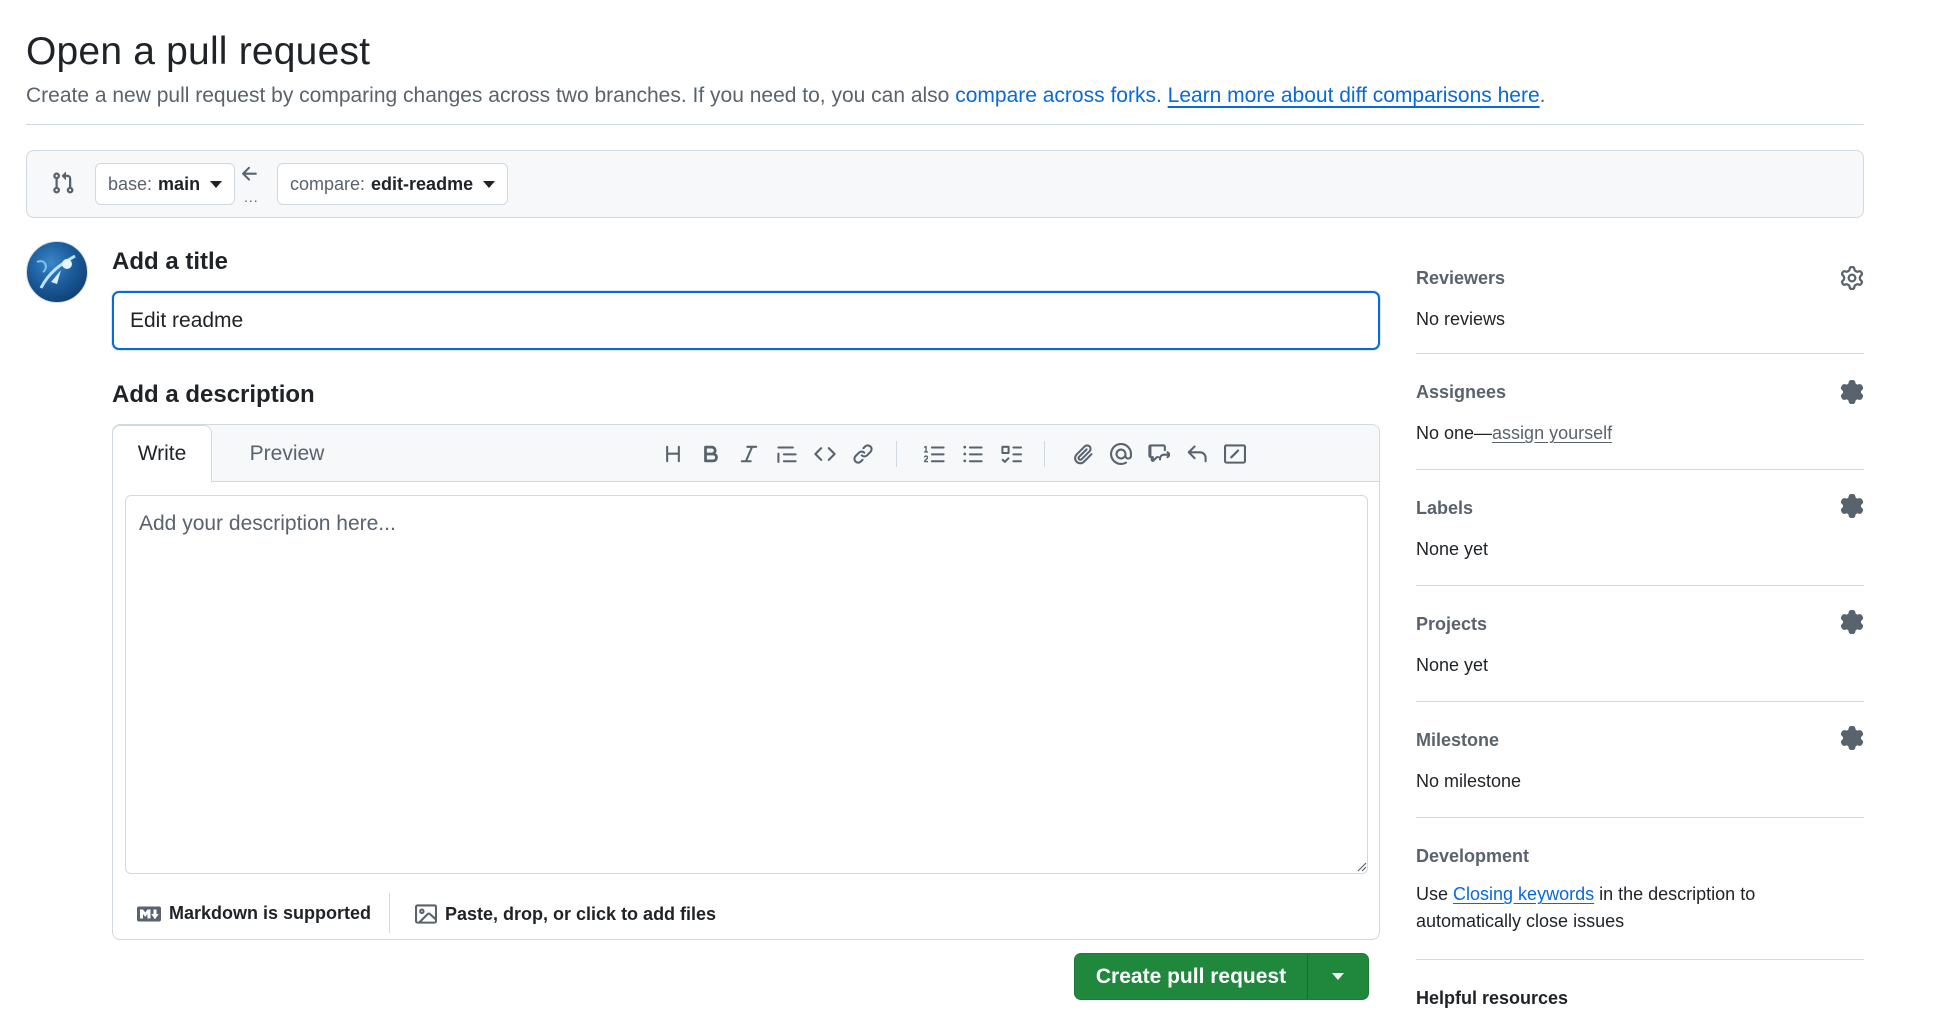  I want to click on header-divider, so click(945, 124).